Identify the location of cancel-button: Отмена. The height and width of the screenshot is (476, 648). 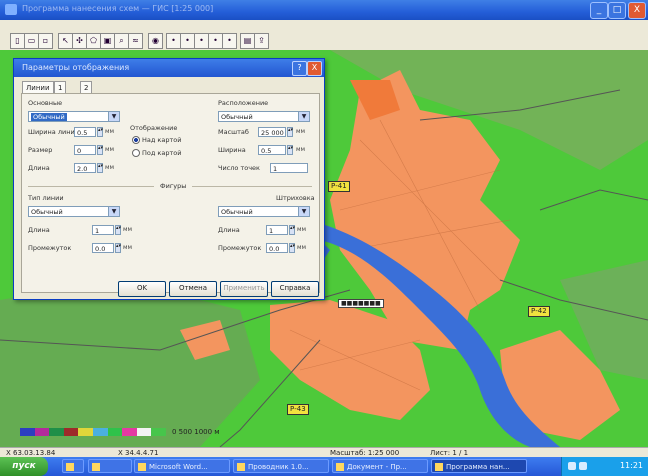
(193, 289).